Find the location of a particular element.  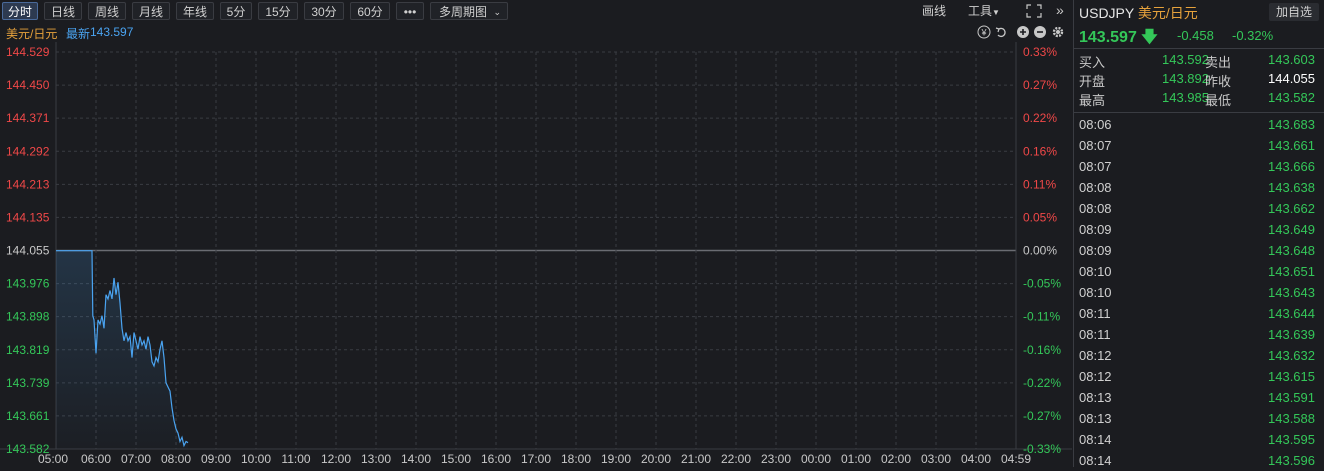

percent-tick-label: -0.16% is located at coordinates (1042, 350).